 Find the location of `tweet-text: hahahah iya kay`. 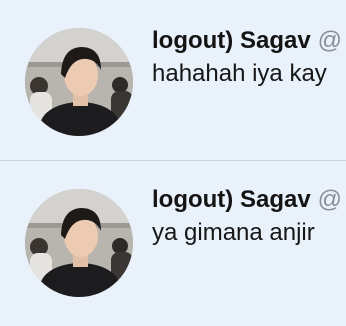

tweet-text: hahahah iya kay is located at coordinates (239, 73).